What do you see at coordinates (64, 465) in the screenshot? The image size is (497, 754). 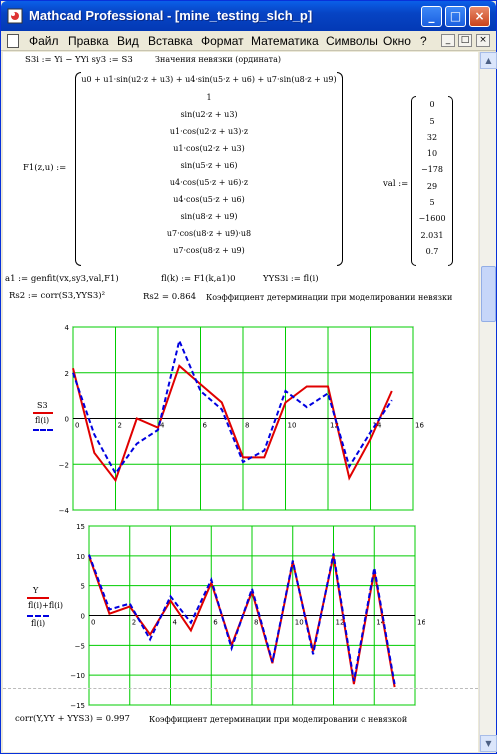 I see `y-tick-label: −2` at bounding box center [64, 465].